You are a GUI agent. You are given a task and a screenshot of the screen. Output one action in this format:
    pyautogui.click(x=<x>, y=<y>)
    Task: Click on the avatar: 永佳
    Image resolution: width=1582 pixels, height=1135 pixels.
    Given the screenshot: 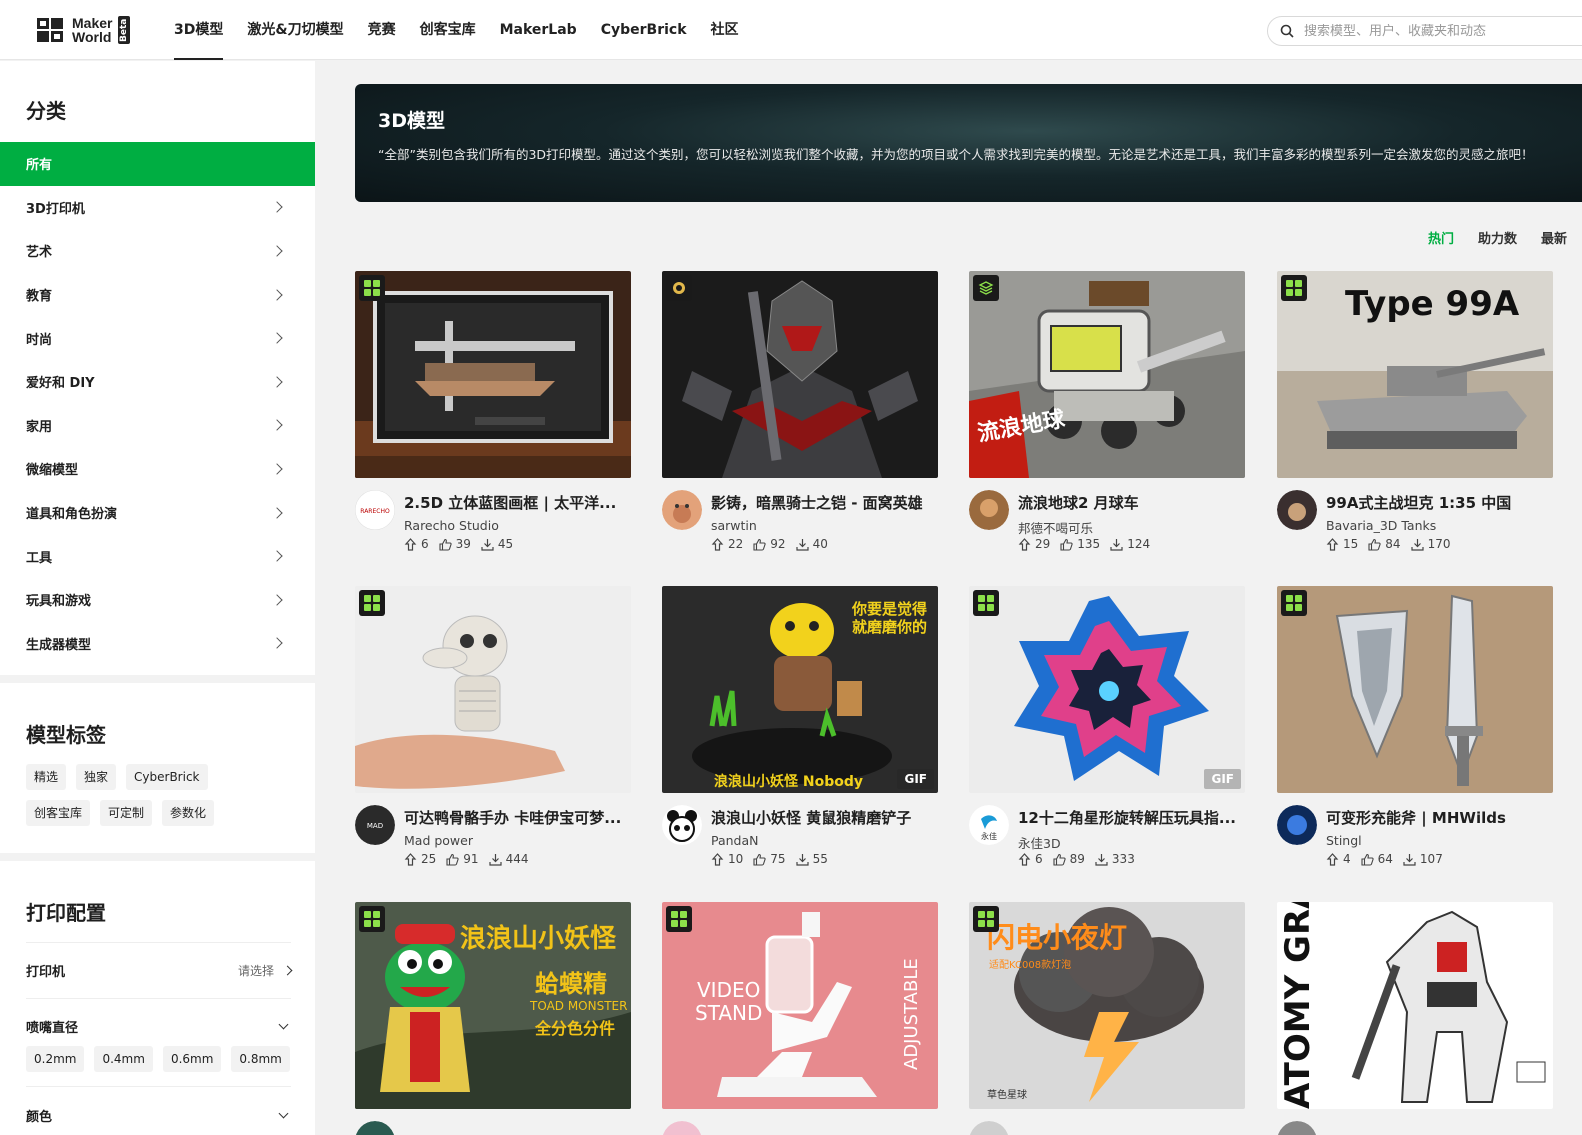 What is the action you would take?
    pyautogui.click(x=989, y=825)
    